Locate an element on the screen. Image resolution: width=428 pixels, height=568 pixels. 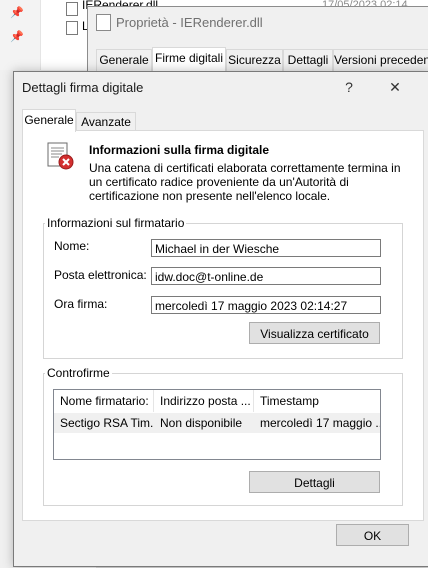
dialog-title: Dettagli firma digitale is located at coordinates (83, 87).